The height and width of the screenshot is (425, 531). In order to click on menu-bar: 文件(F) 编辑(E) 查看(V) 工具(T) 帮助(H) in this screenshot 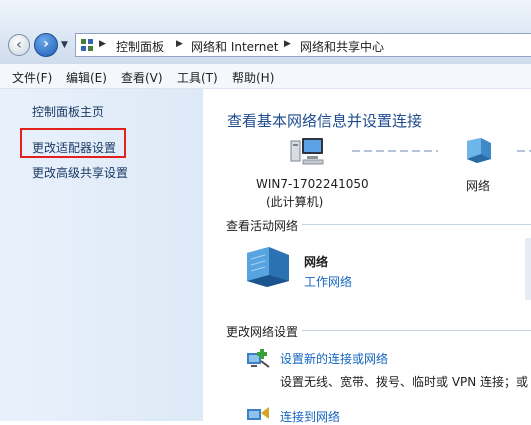, I will do `click(265, 76)`.